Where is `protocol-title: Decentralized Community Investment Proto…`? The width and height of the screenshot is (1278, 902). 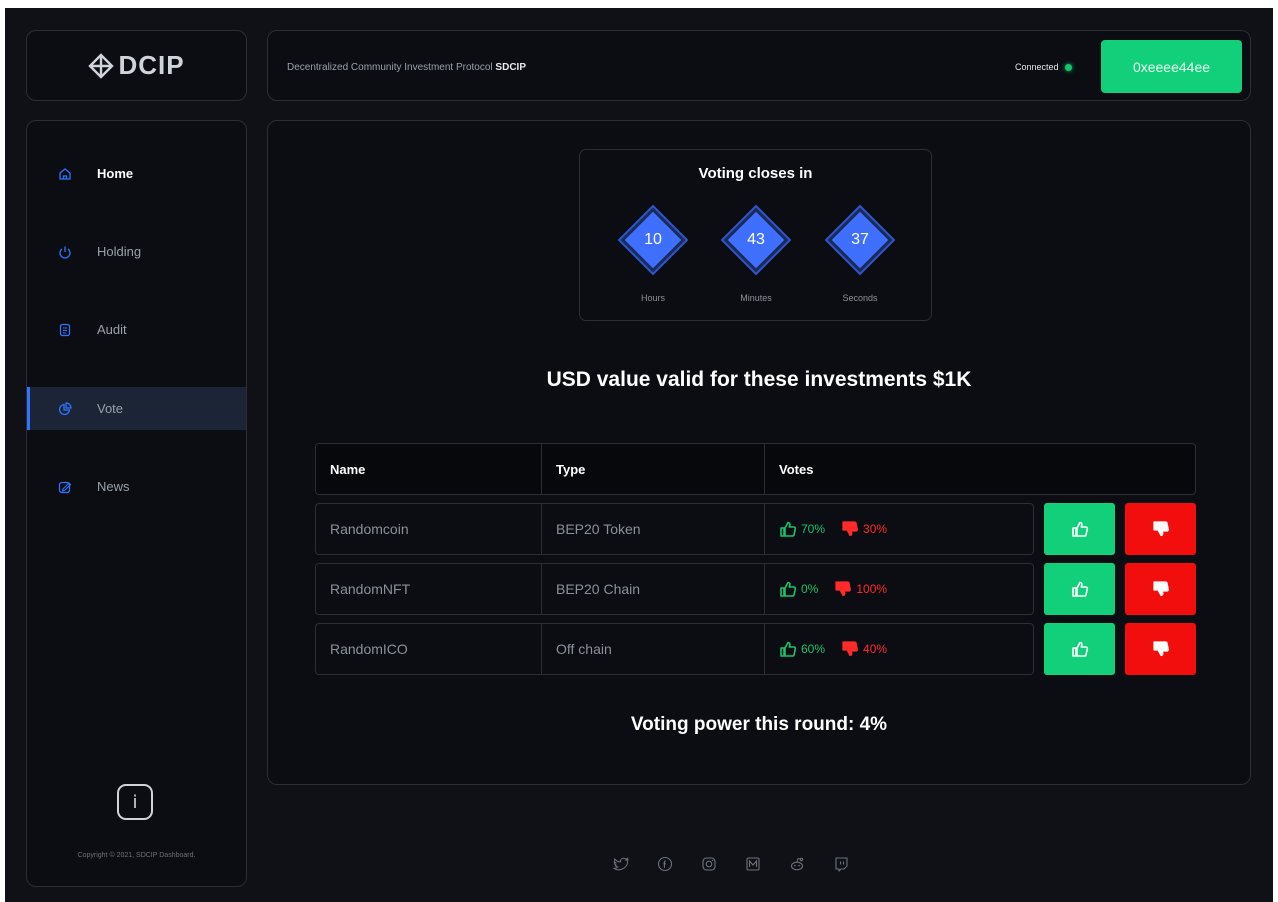 protocol-title: Decentralized Community Investment Proto… is located at coordinates (406, 67).